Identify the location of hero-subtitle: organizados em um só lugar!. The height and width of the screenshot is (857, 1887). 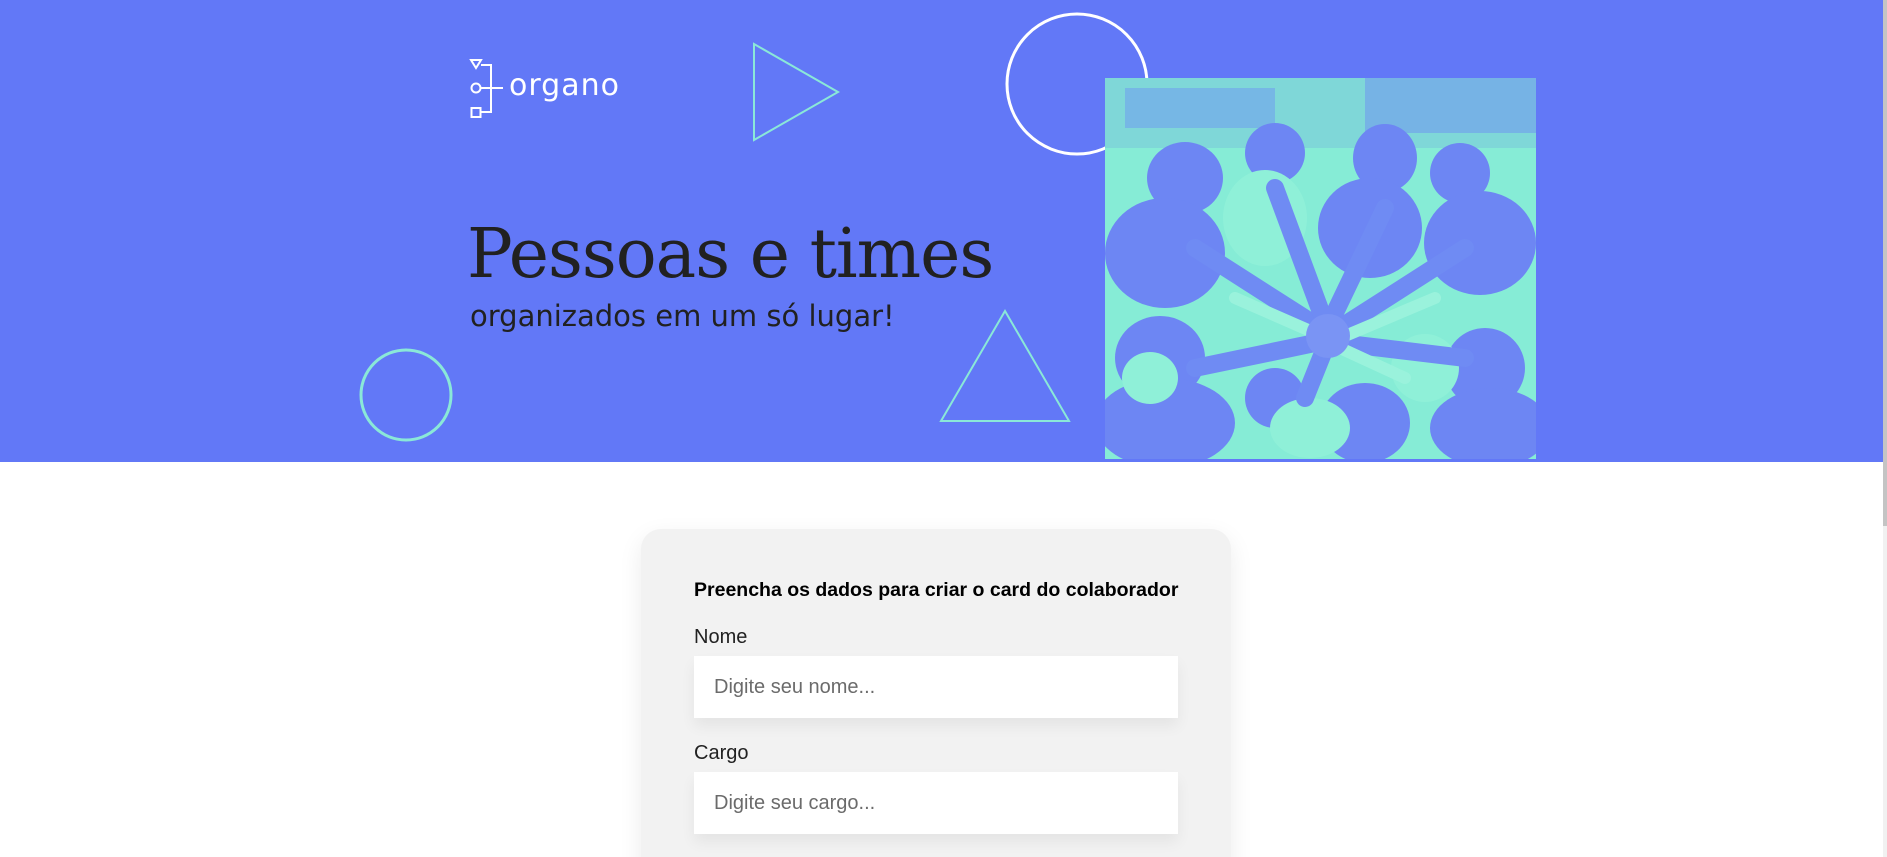
(682, 316).